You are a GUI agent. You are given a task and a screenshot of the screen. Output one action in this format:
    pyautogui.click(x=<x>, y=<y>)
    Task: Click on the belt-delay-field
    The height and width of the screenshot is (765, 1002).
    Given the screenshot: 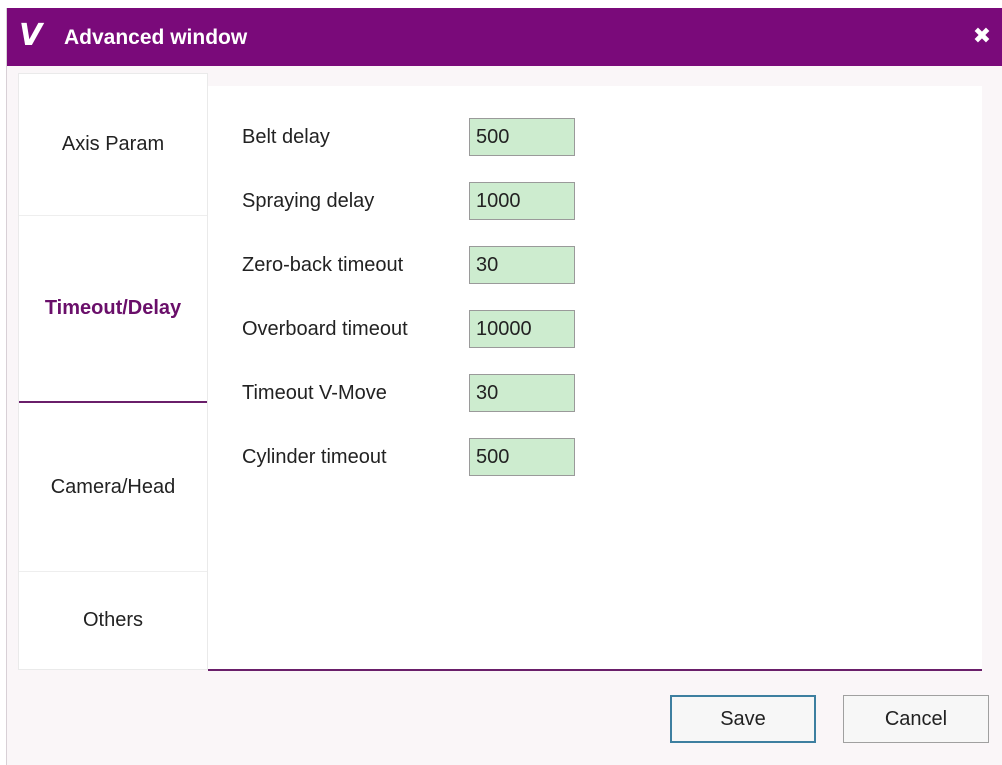 What is the action you would take?
    pyautogui.click(x=522, y=137)
    